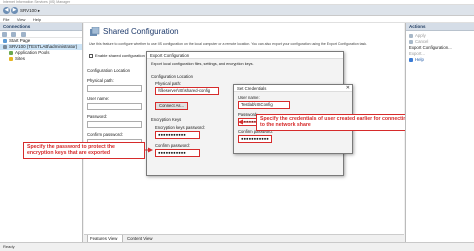 This screenshot has width=474, height=251. I want to click on callout-arrows, so click(200, 136).